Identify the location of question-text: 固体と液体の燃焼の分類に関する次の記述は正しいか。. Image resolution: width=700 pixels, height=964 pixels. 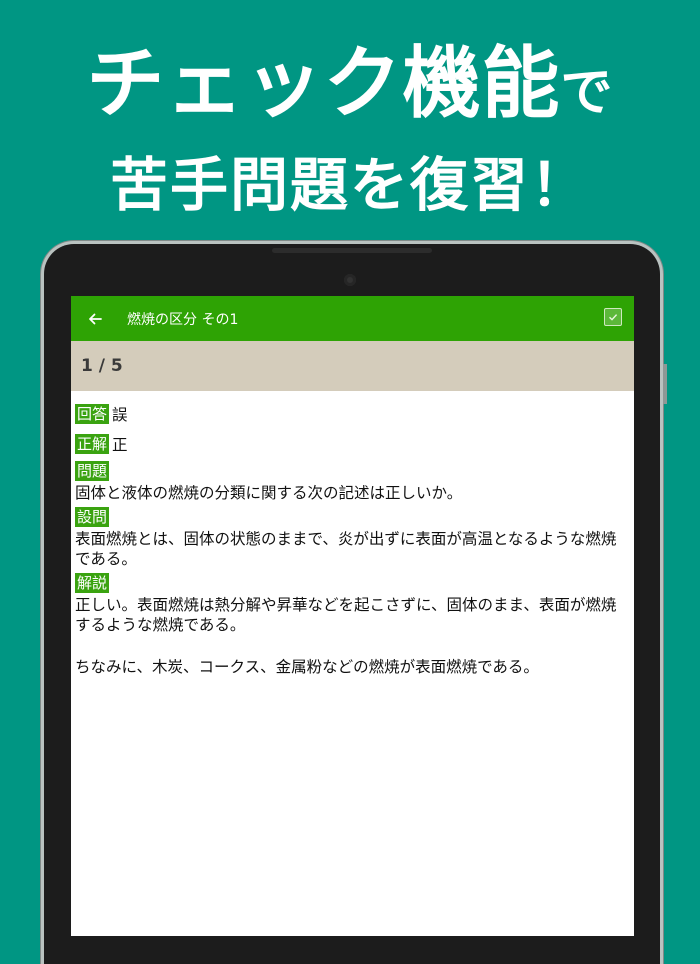
(269, 493).